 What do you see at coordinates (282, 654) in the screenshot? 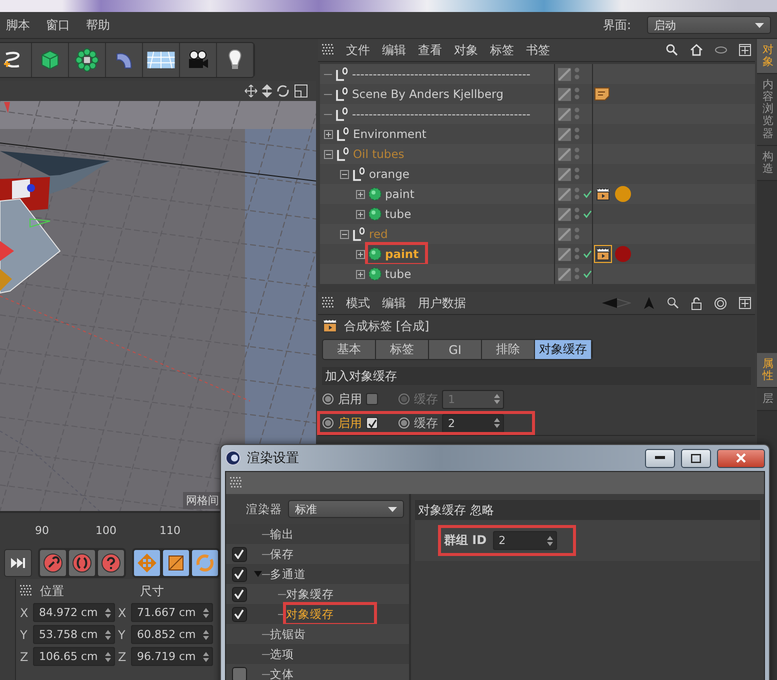
I see `settings-item: 选项` at bounding box center [282, 654].